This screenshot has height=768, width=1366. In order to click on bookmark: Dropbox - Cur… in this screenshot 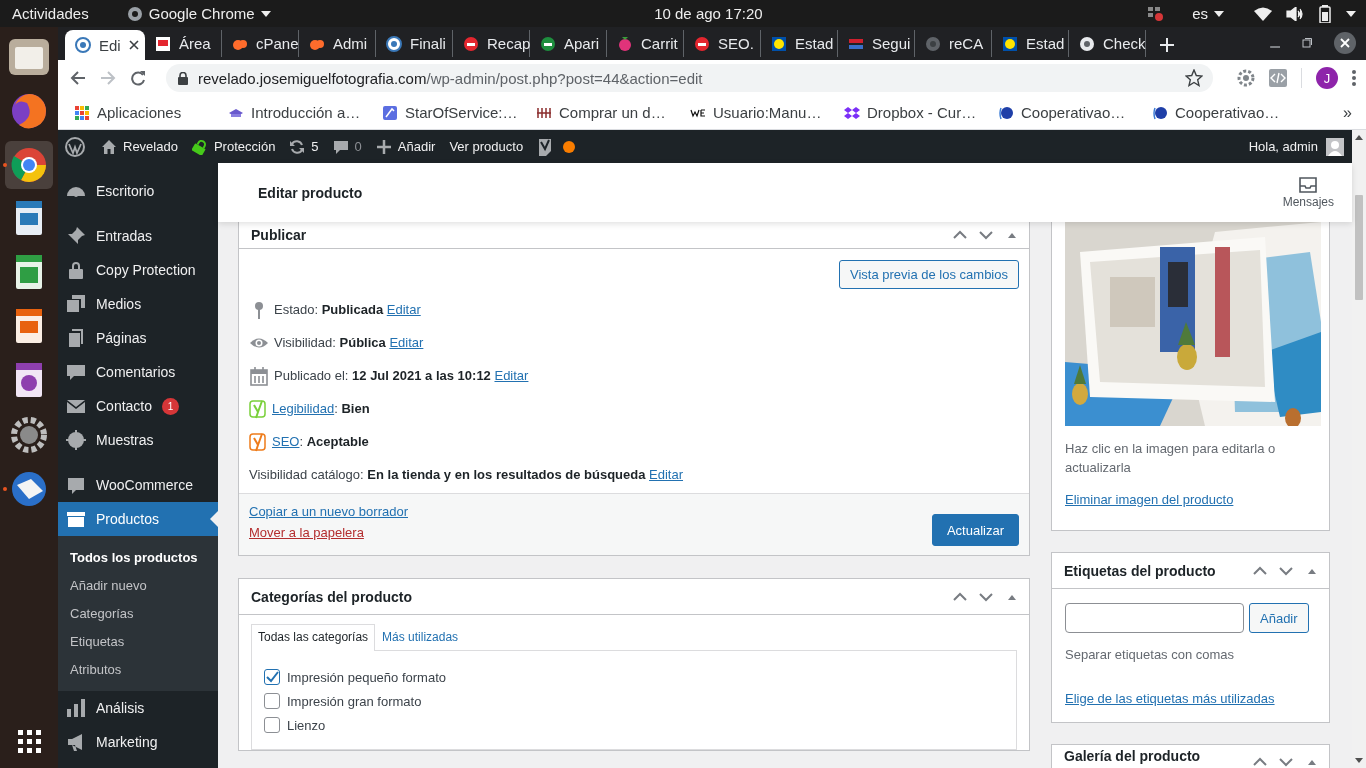, I will do `click(921, 112)`.